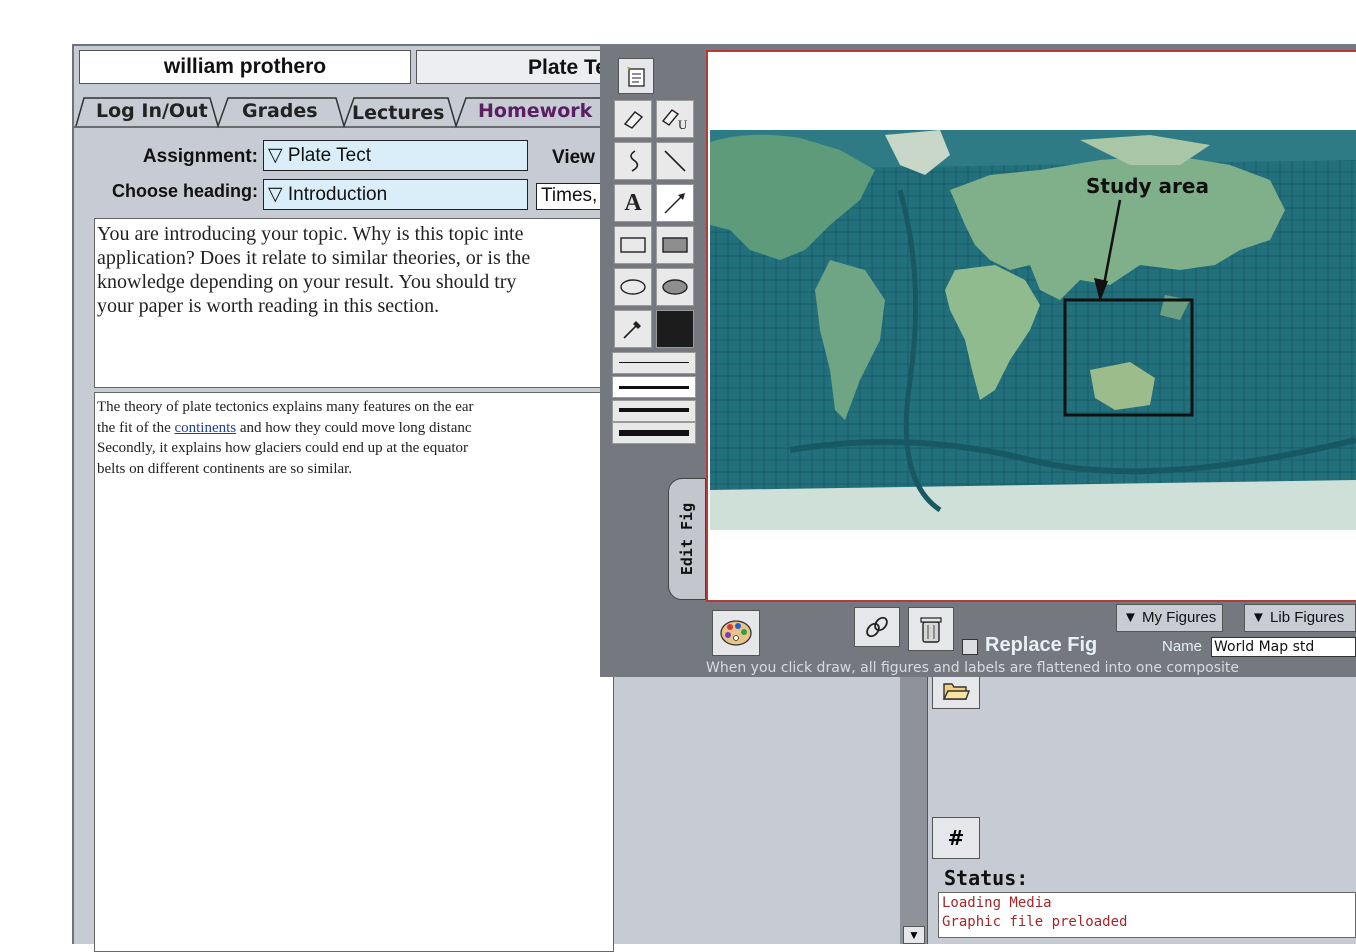 The width and height of the screenshot is (1356, 952). I want to click on replace-fig-checkbox, so click(970, 647).